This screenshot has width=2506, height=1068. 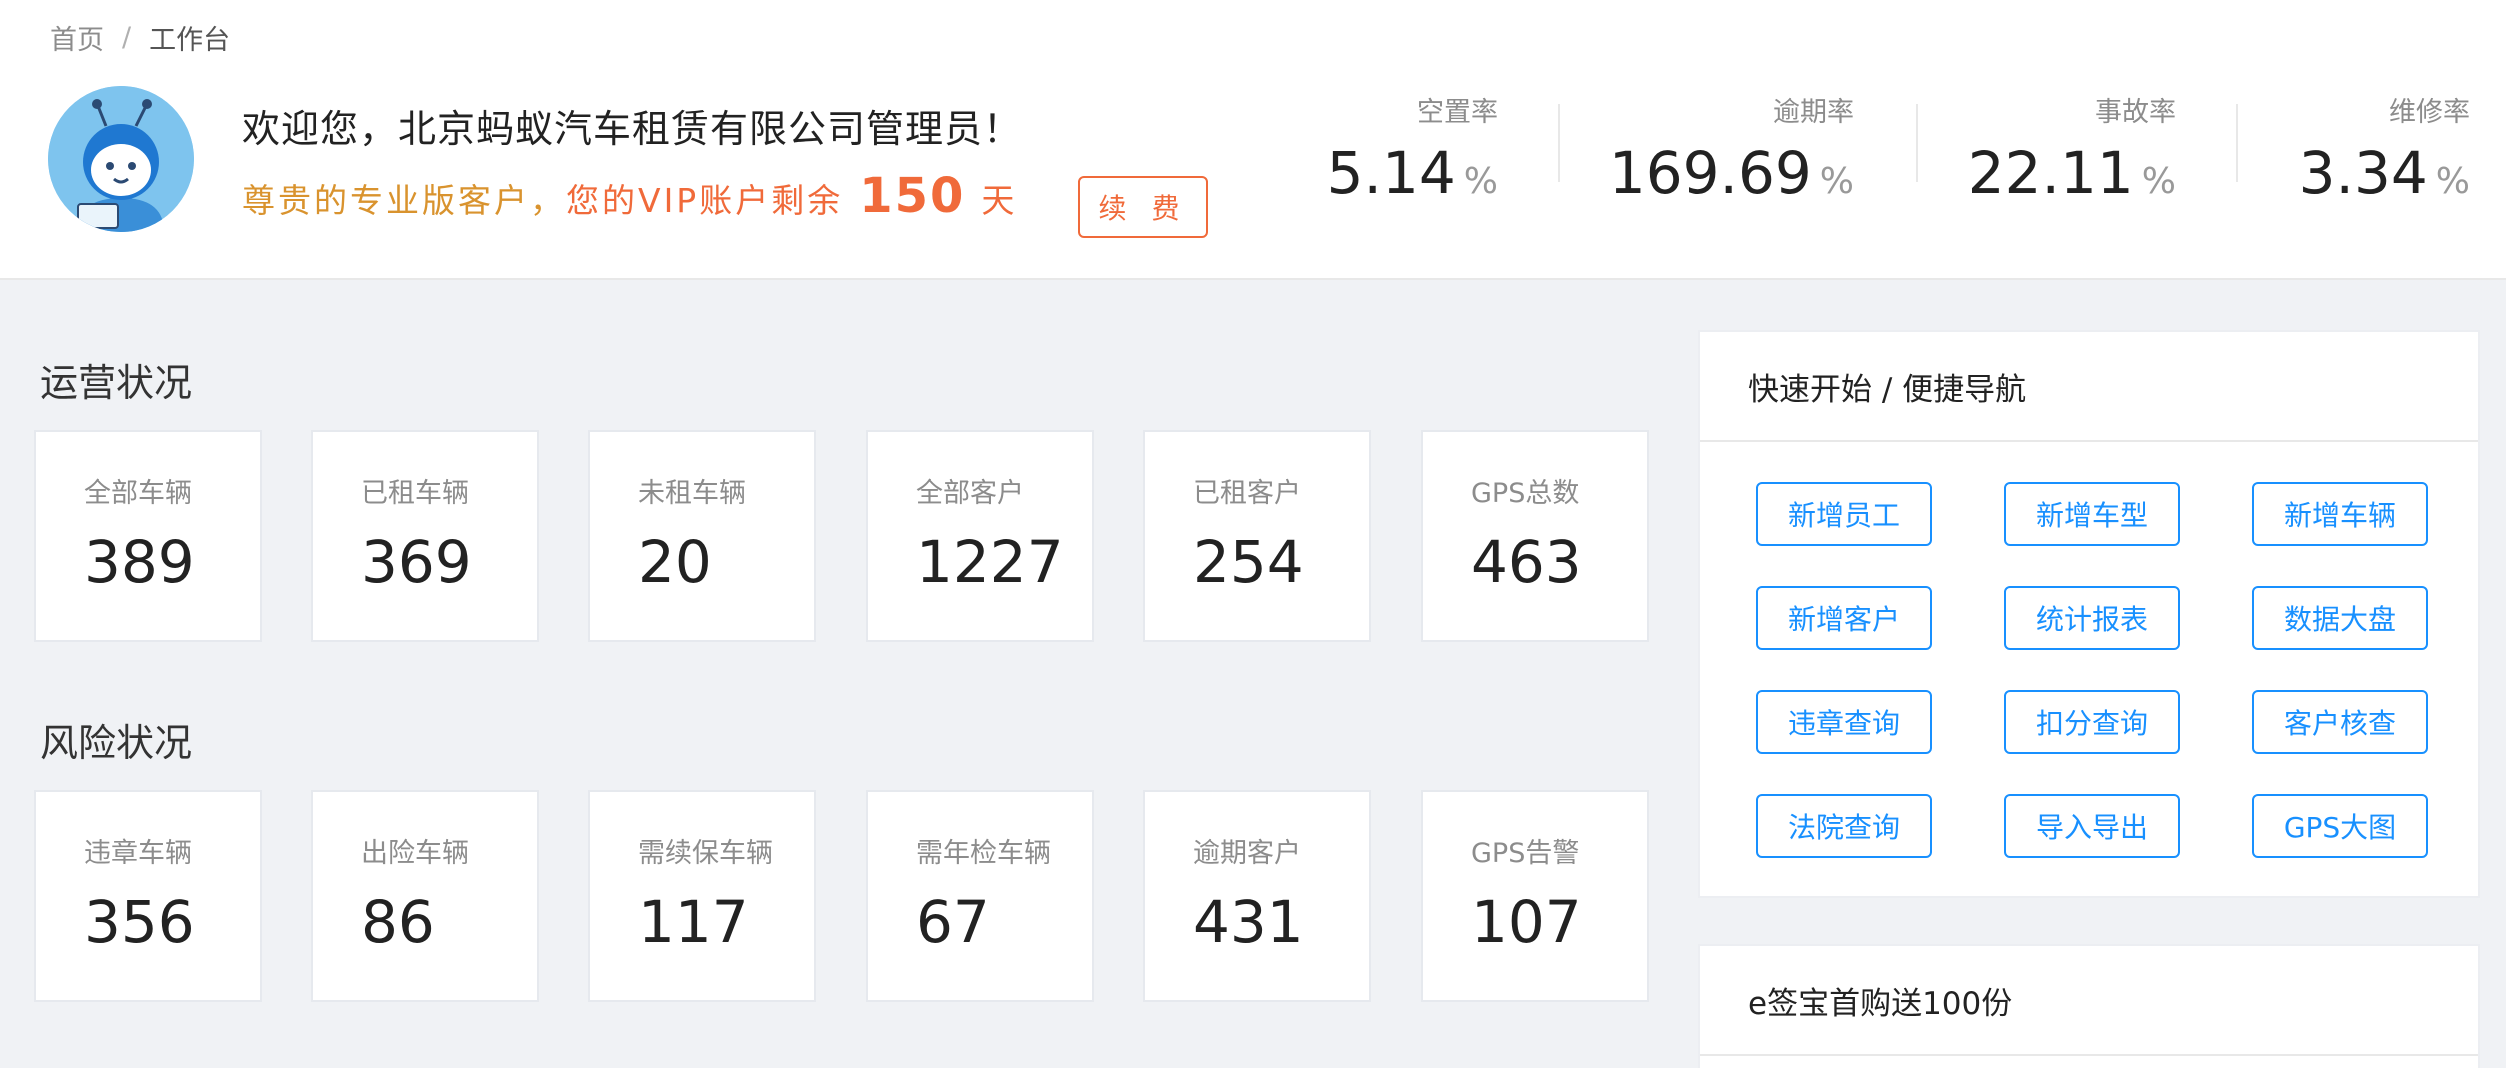 I want to click on rate-label: 事故率, so click(x=2135, y=112).